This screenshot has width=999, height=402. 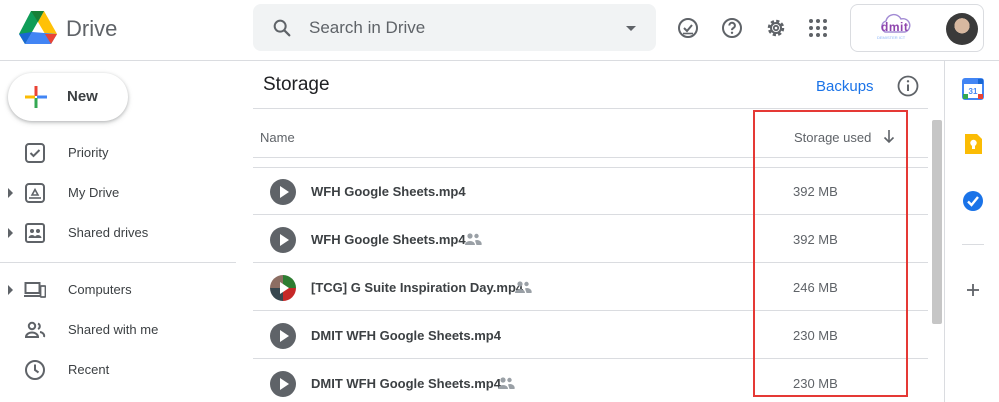 I want to click on search-options-icon, so click(x=631, y=28).